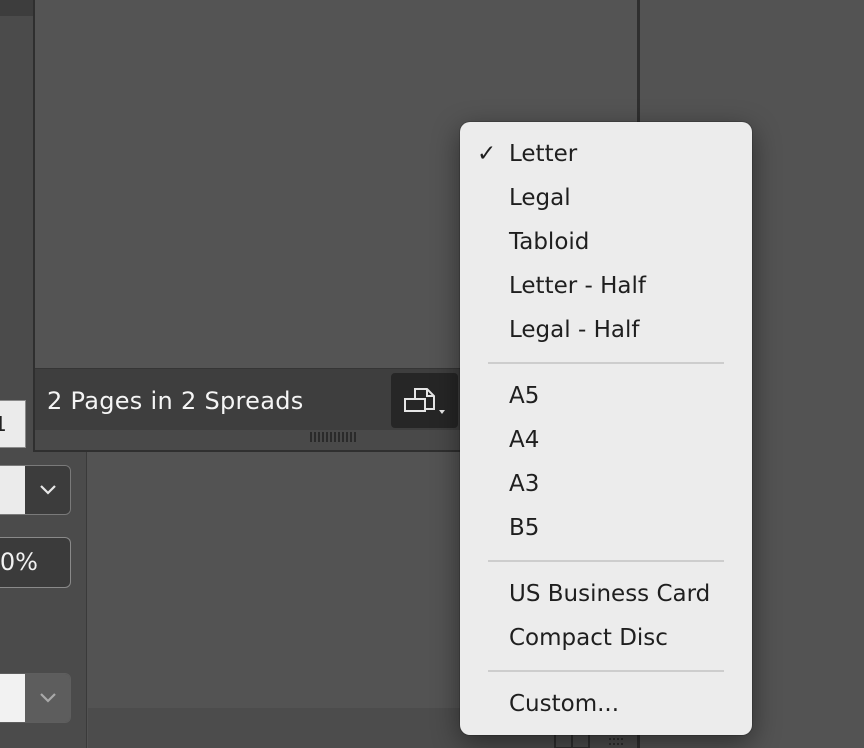 This screenshot has width=864, height=748. What do you see at coordinates (524, 484) in the screenshot?
I see `menu-item-label: A3` at bounding box center [524, 484].